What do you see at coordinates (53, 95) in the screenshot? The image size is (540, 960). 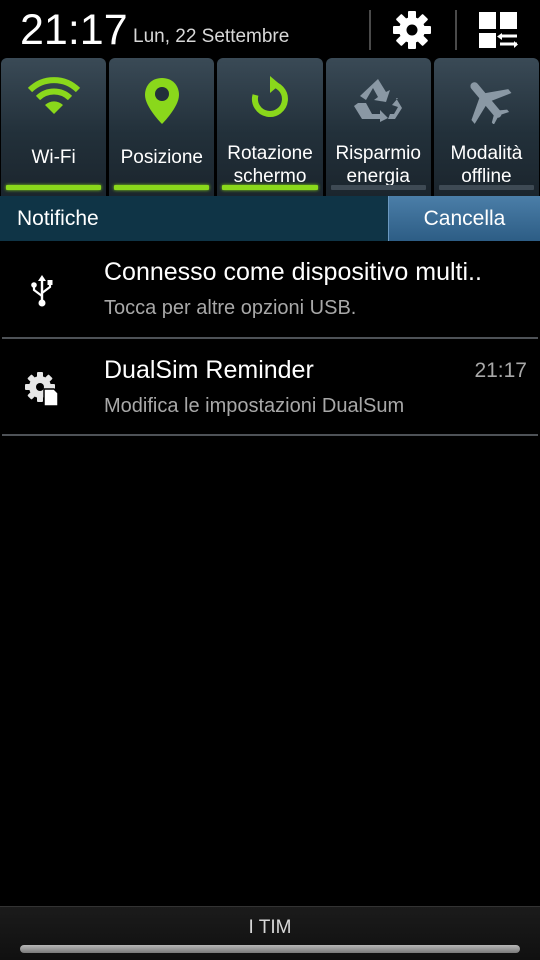 I see `wifi-icon` at bounding box center [53, 95].